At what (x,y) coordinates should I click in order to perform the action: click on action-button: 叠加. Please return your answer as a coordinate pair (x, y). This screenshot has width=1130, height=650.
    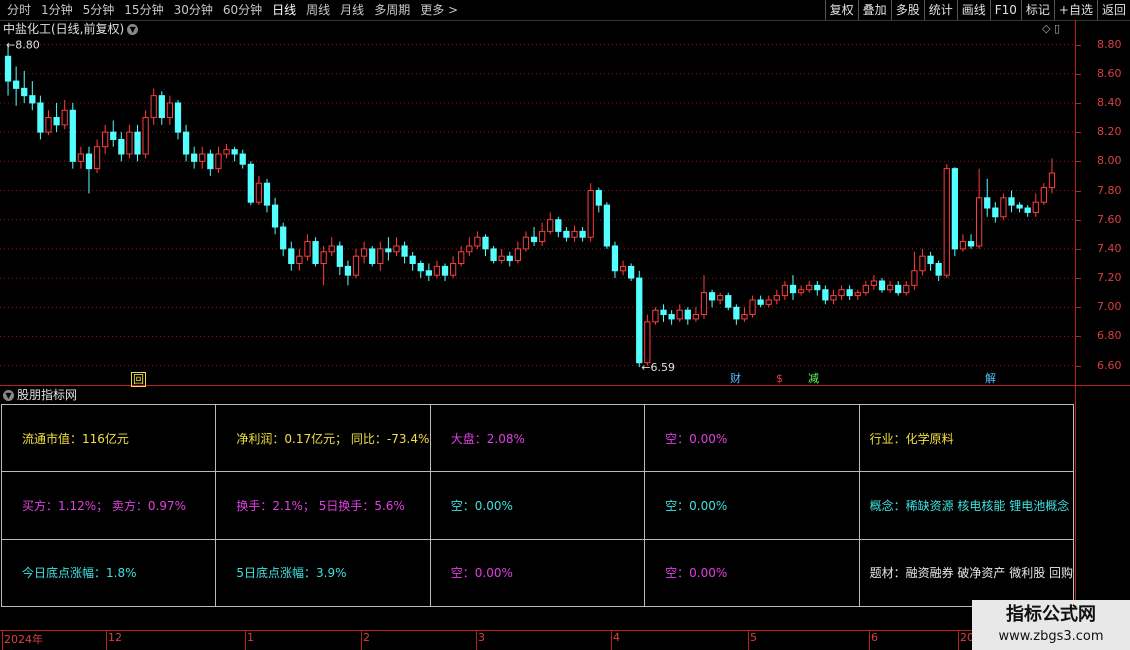
    Looking at the image, I should click on (874, 10).